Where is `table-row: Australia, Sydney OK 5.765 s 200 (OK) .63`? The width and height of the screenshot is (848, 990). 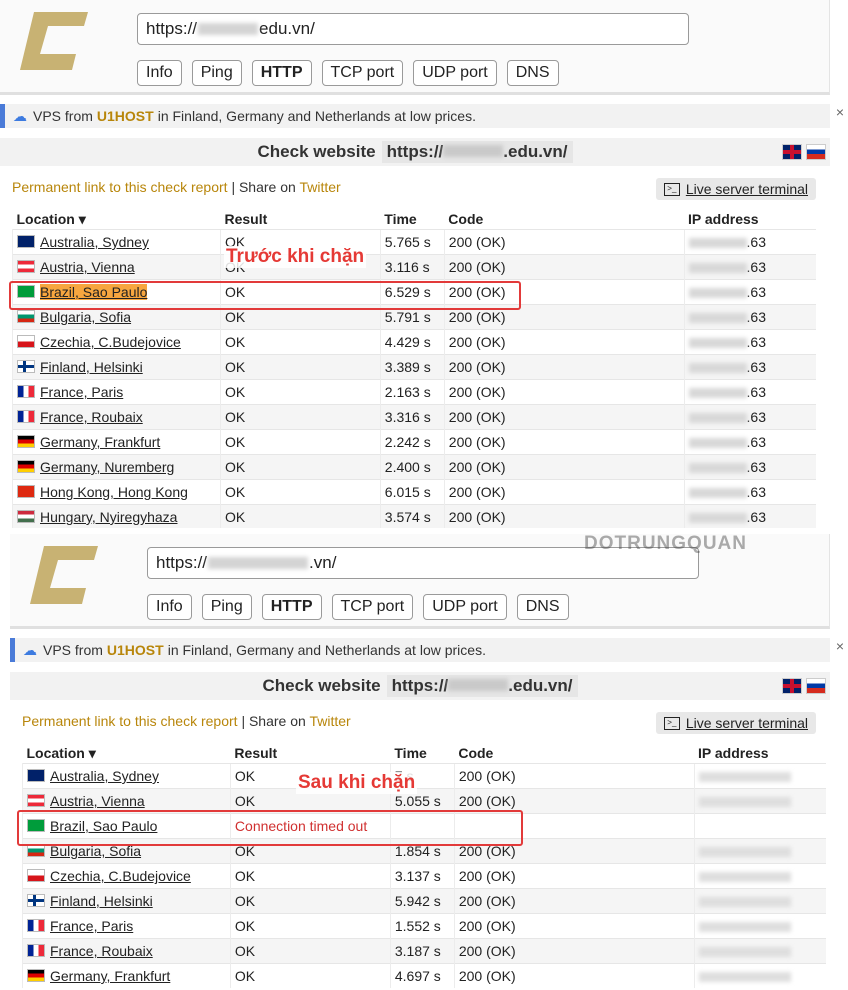
table-row: Australia, Sydney OK 5.765 s 200 (OK) .63 is located at coordinates (414, 242).